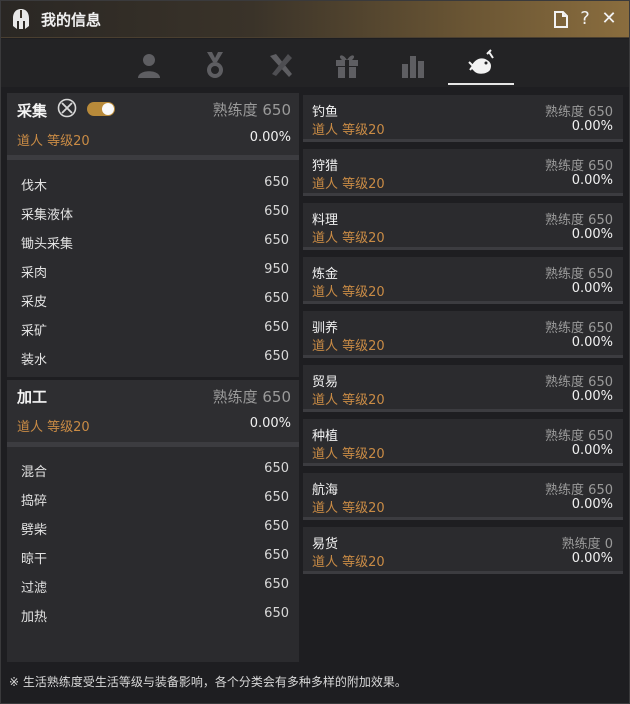  What do you see at coordinates (325, 274) in the screenshot?
I see `skill-name: 炼金` at bounding box center [325, 274].